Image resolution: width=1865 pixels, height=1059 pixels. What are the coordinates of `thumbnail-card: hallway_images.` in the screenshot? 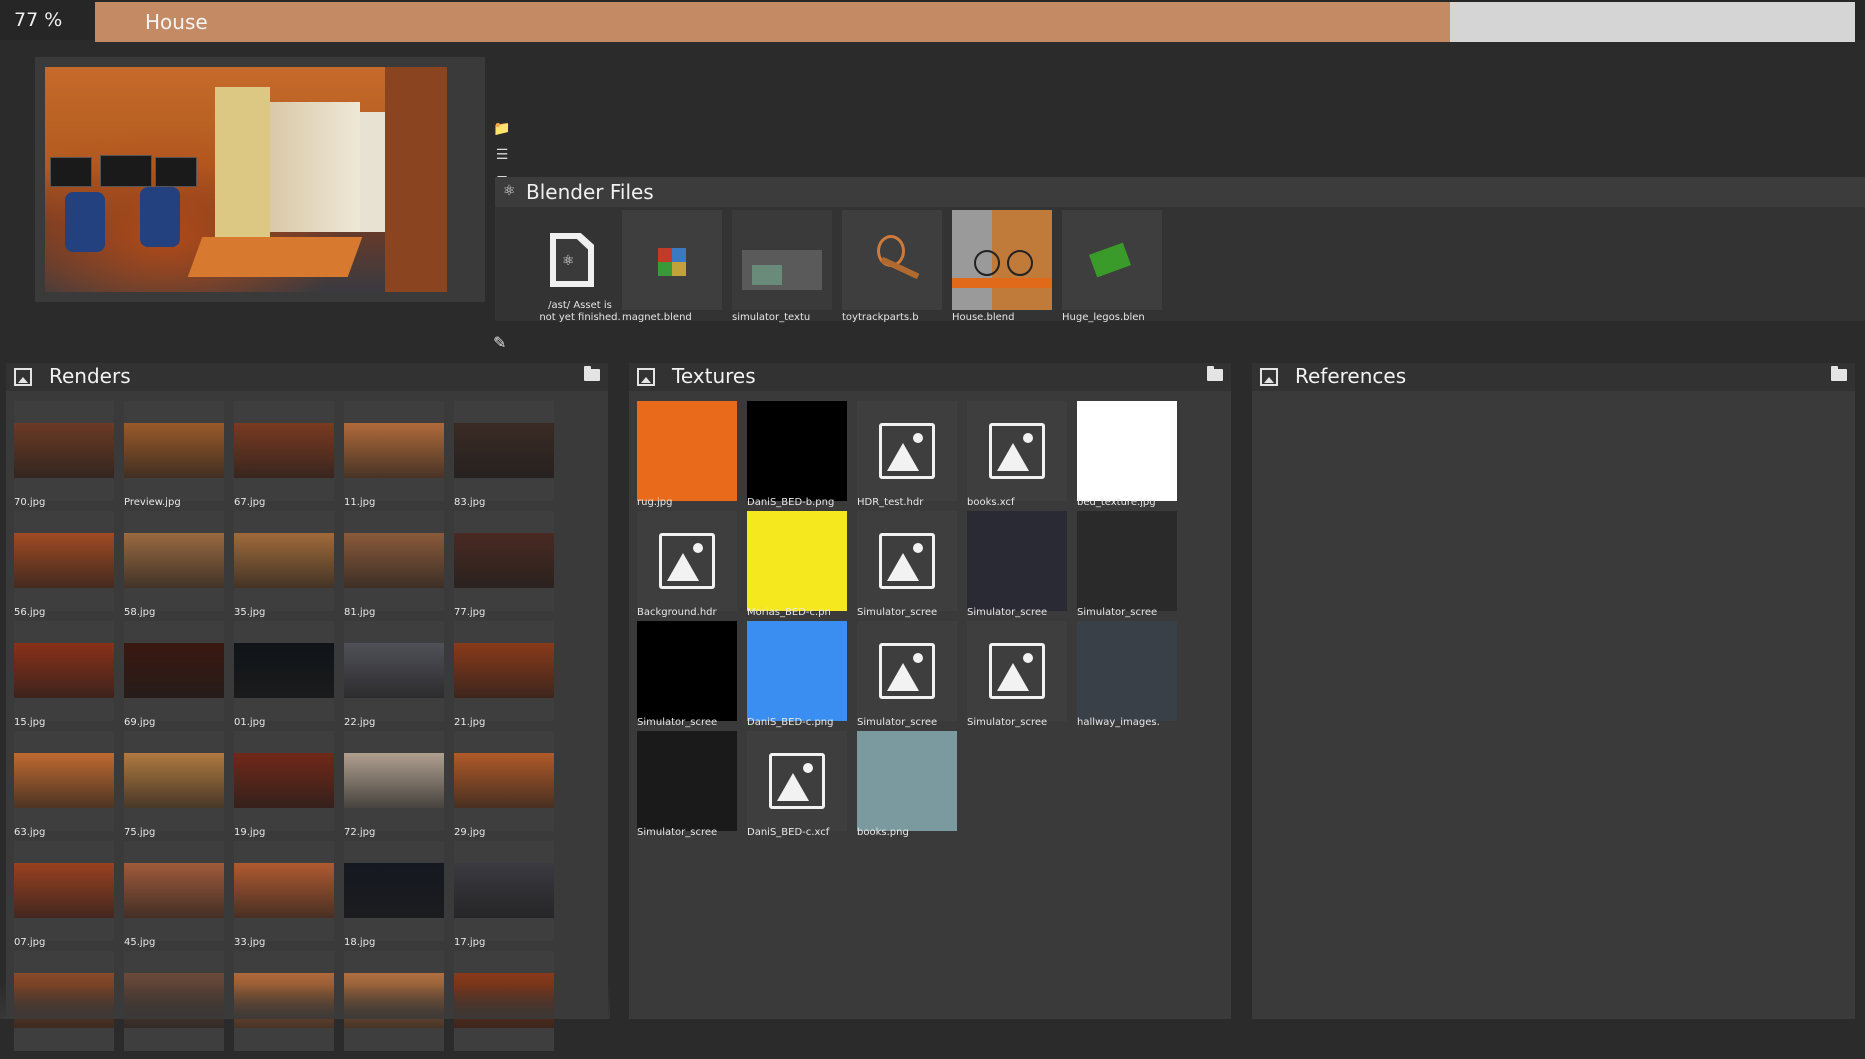 It's located at (1127, 675).